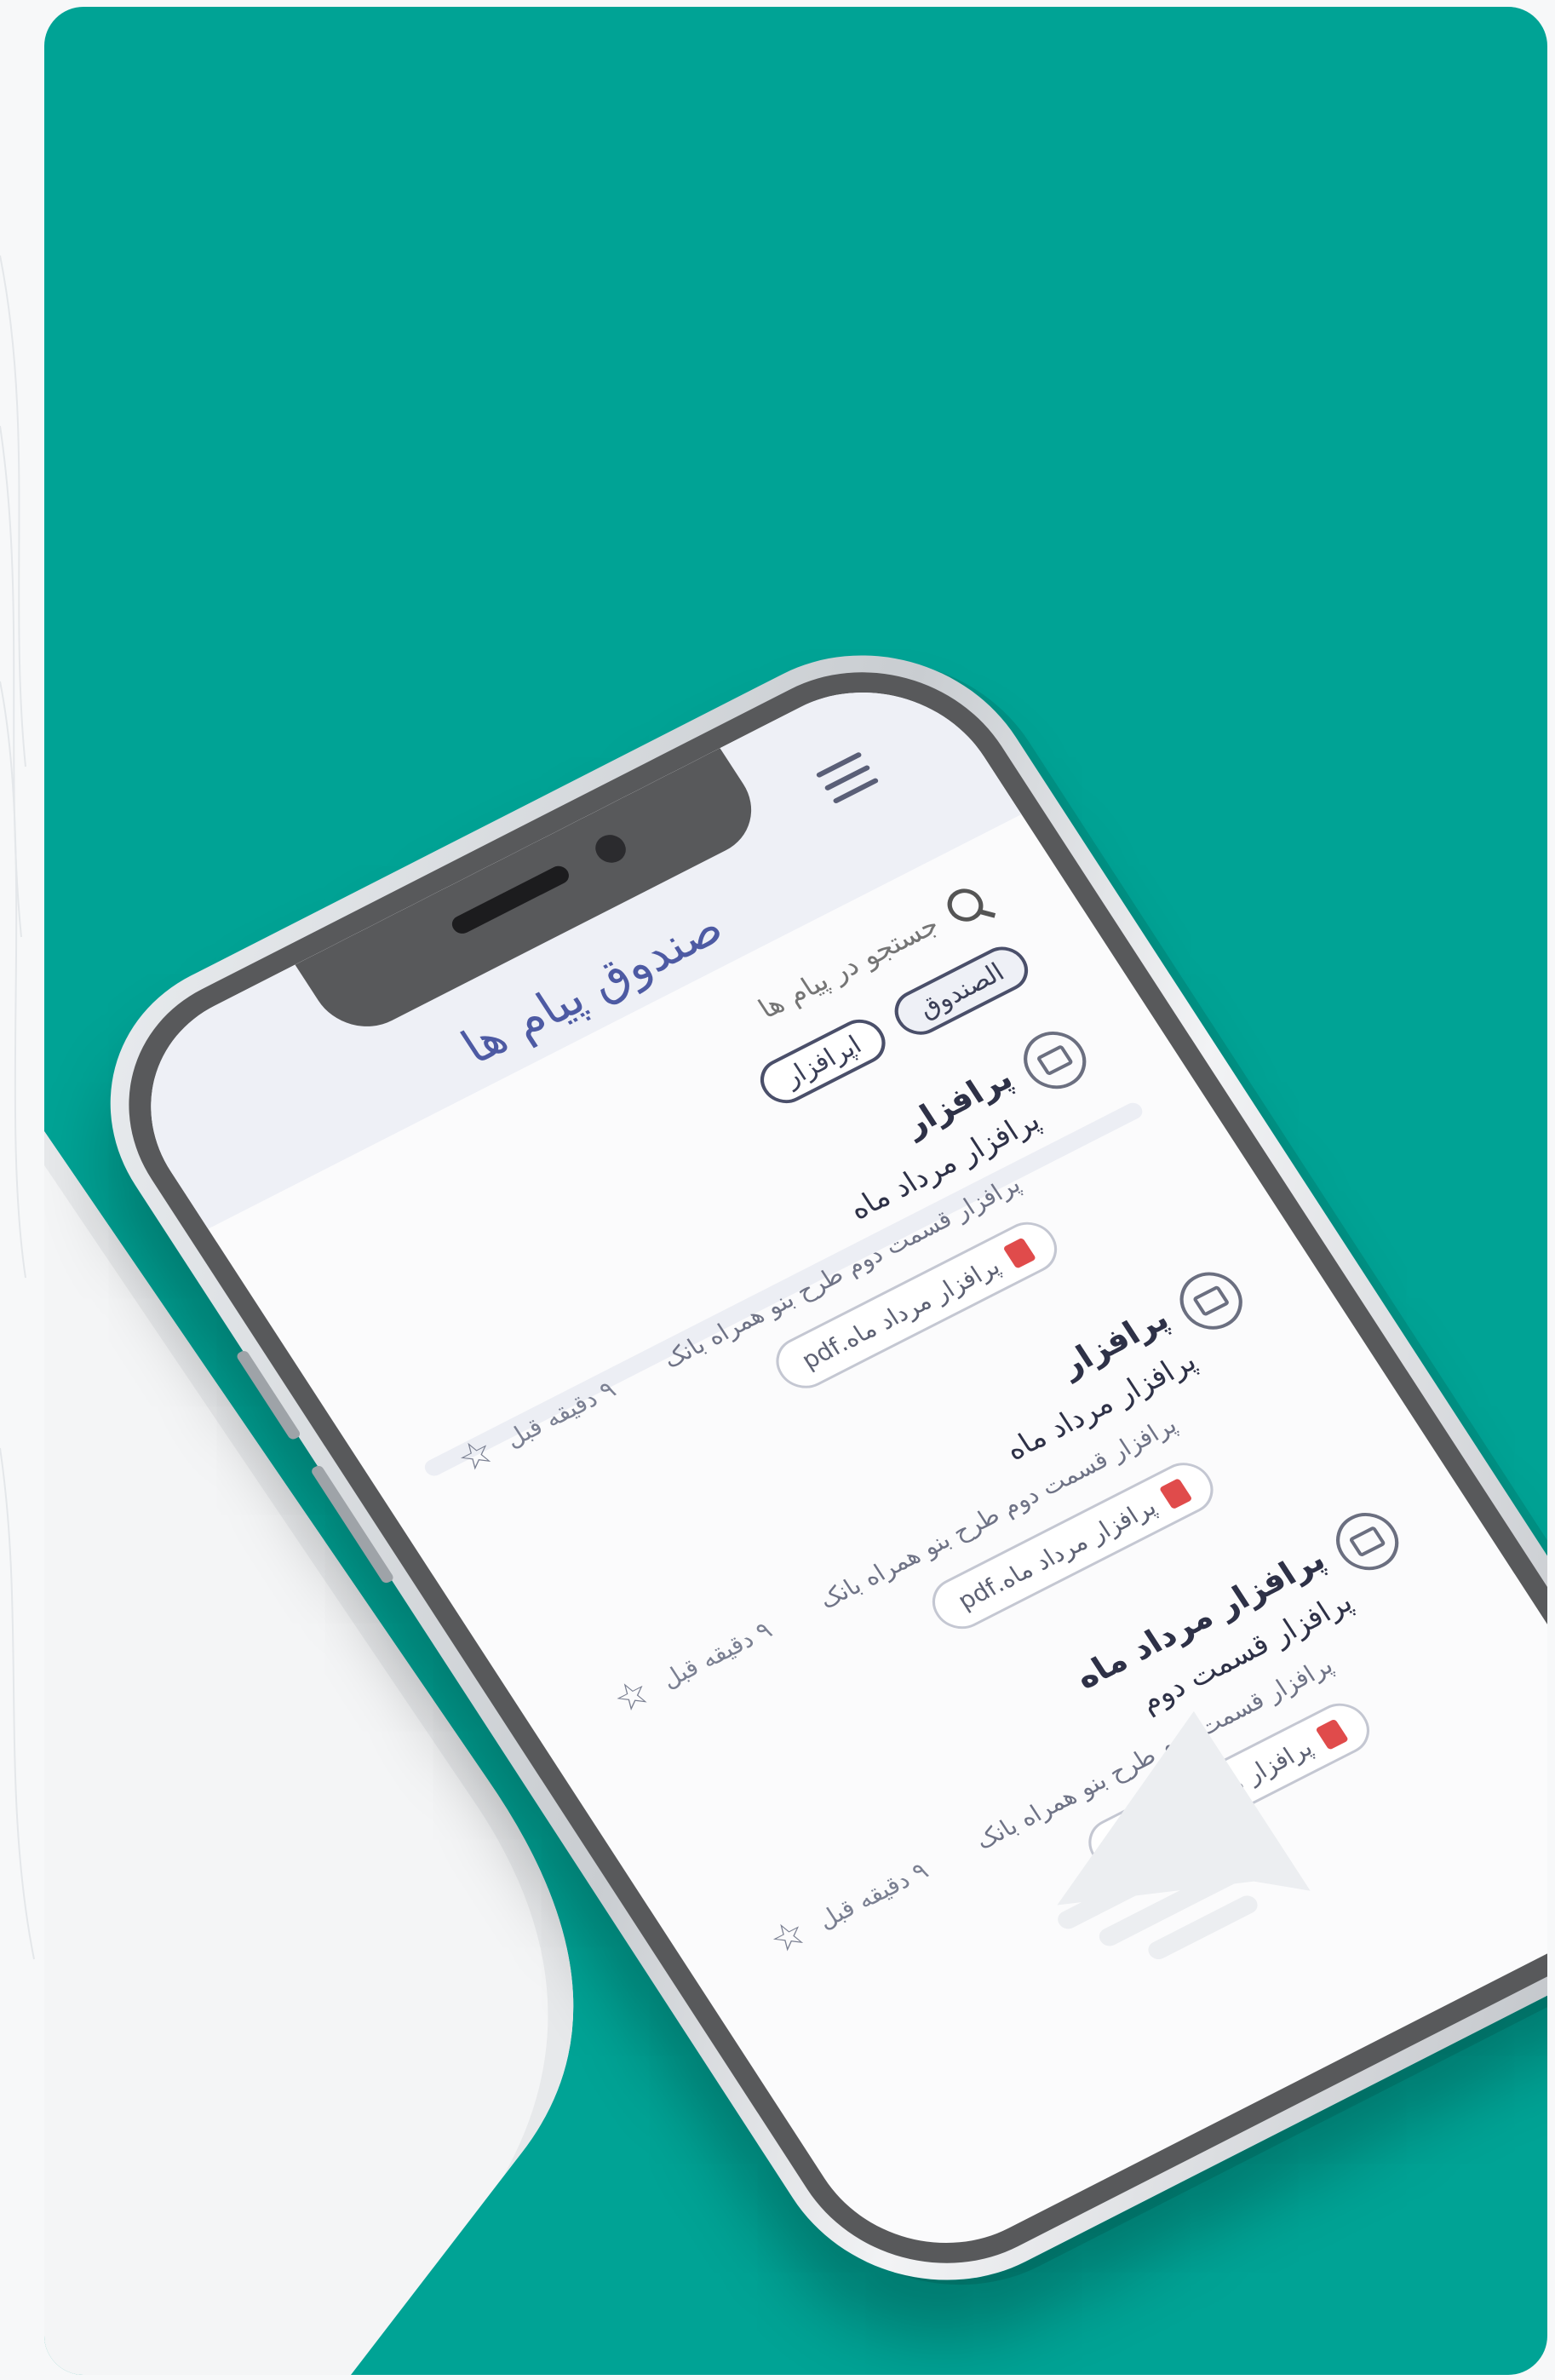 This screenshot has height=2380, width=1555. I want to click on search-icon, so click(968, 906).